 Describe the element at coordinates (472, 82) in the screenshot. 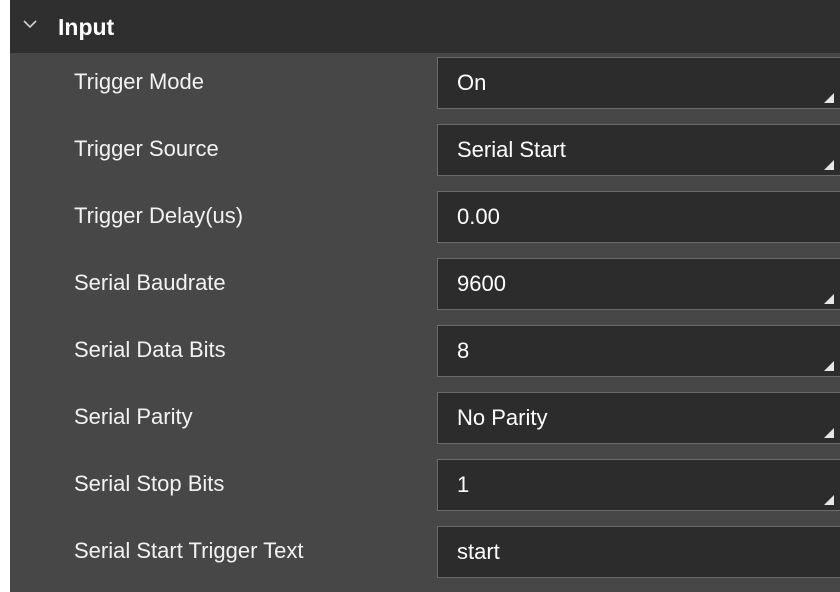

I see `trigger-mode-value: On` at that location.